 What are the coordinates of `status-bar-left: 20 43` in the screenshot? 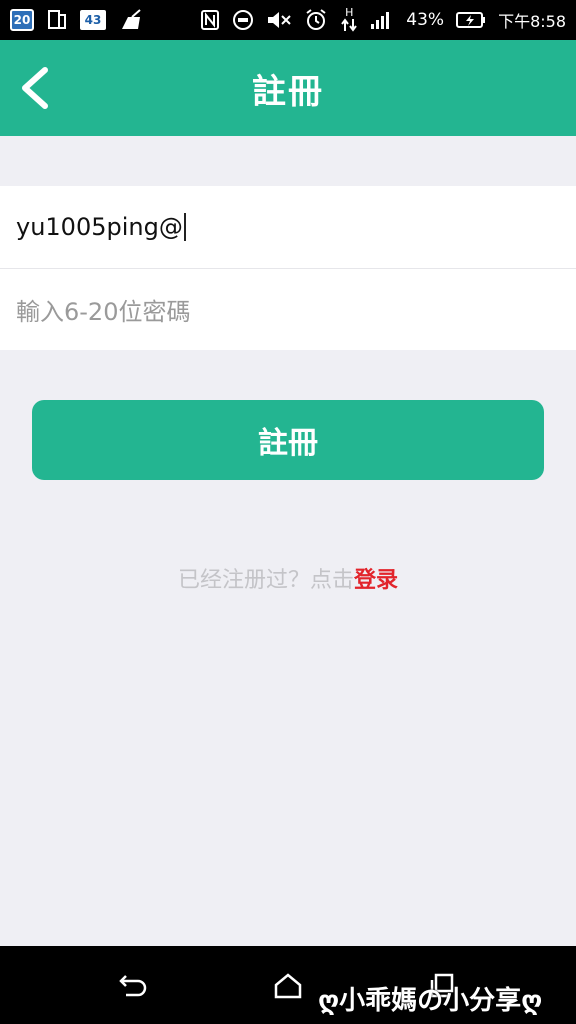 It's located at (77, 20).